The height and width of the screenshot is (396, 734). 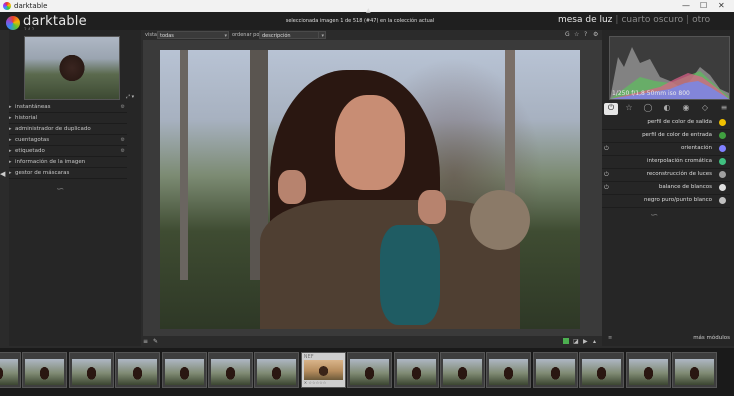 What do you see at coordinates (292, 35) in the screenshot?
I see `sort-select: descripción▾` at bounding box center [292, 35].